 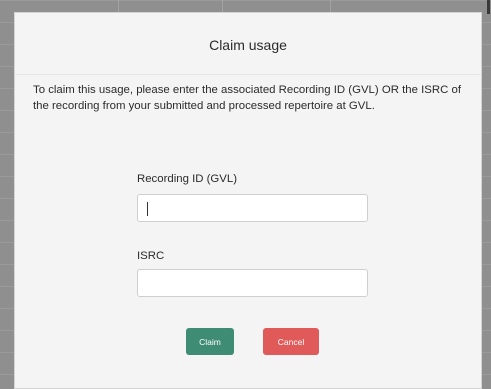 I want to click on dialog-title: Claim usage, so click(x=248, y=45).